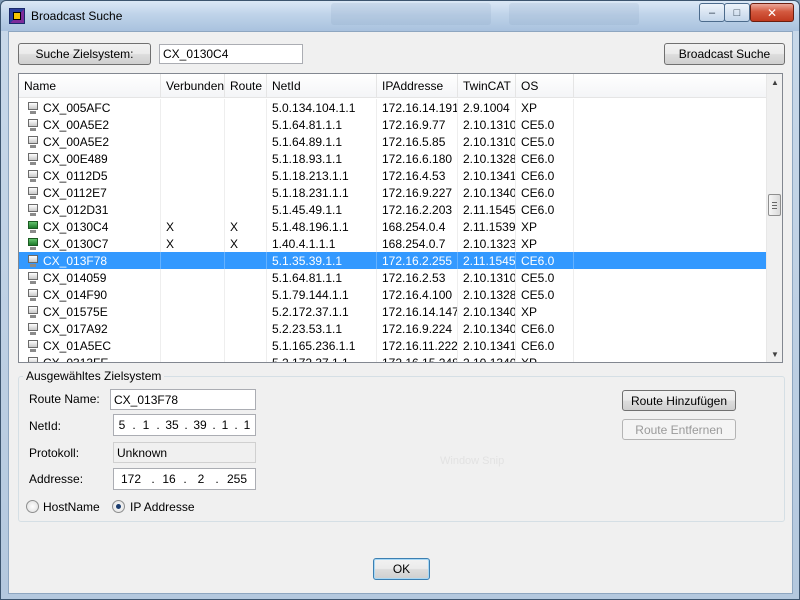 Image resolution: width=800 pixels, height=600 pixels. What do you see at coordinates (417, 86) in the screenshot?
I see `column-header-ip: IPAddresse` at bounding box center [417, 86].